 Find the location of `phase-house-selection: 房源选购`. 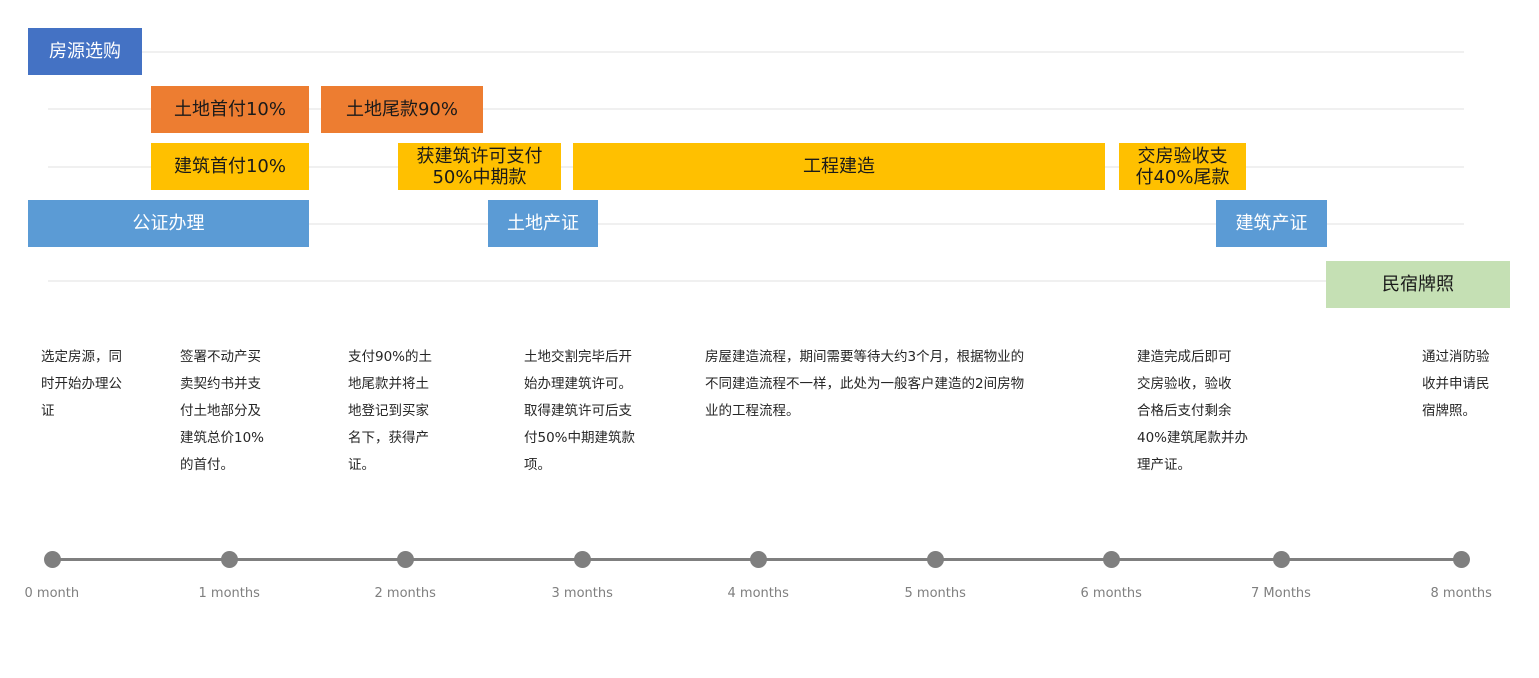

phase-house-selection: 房源选购 is located at coordinates (85, 51).